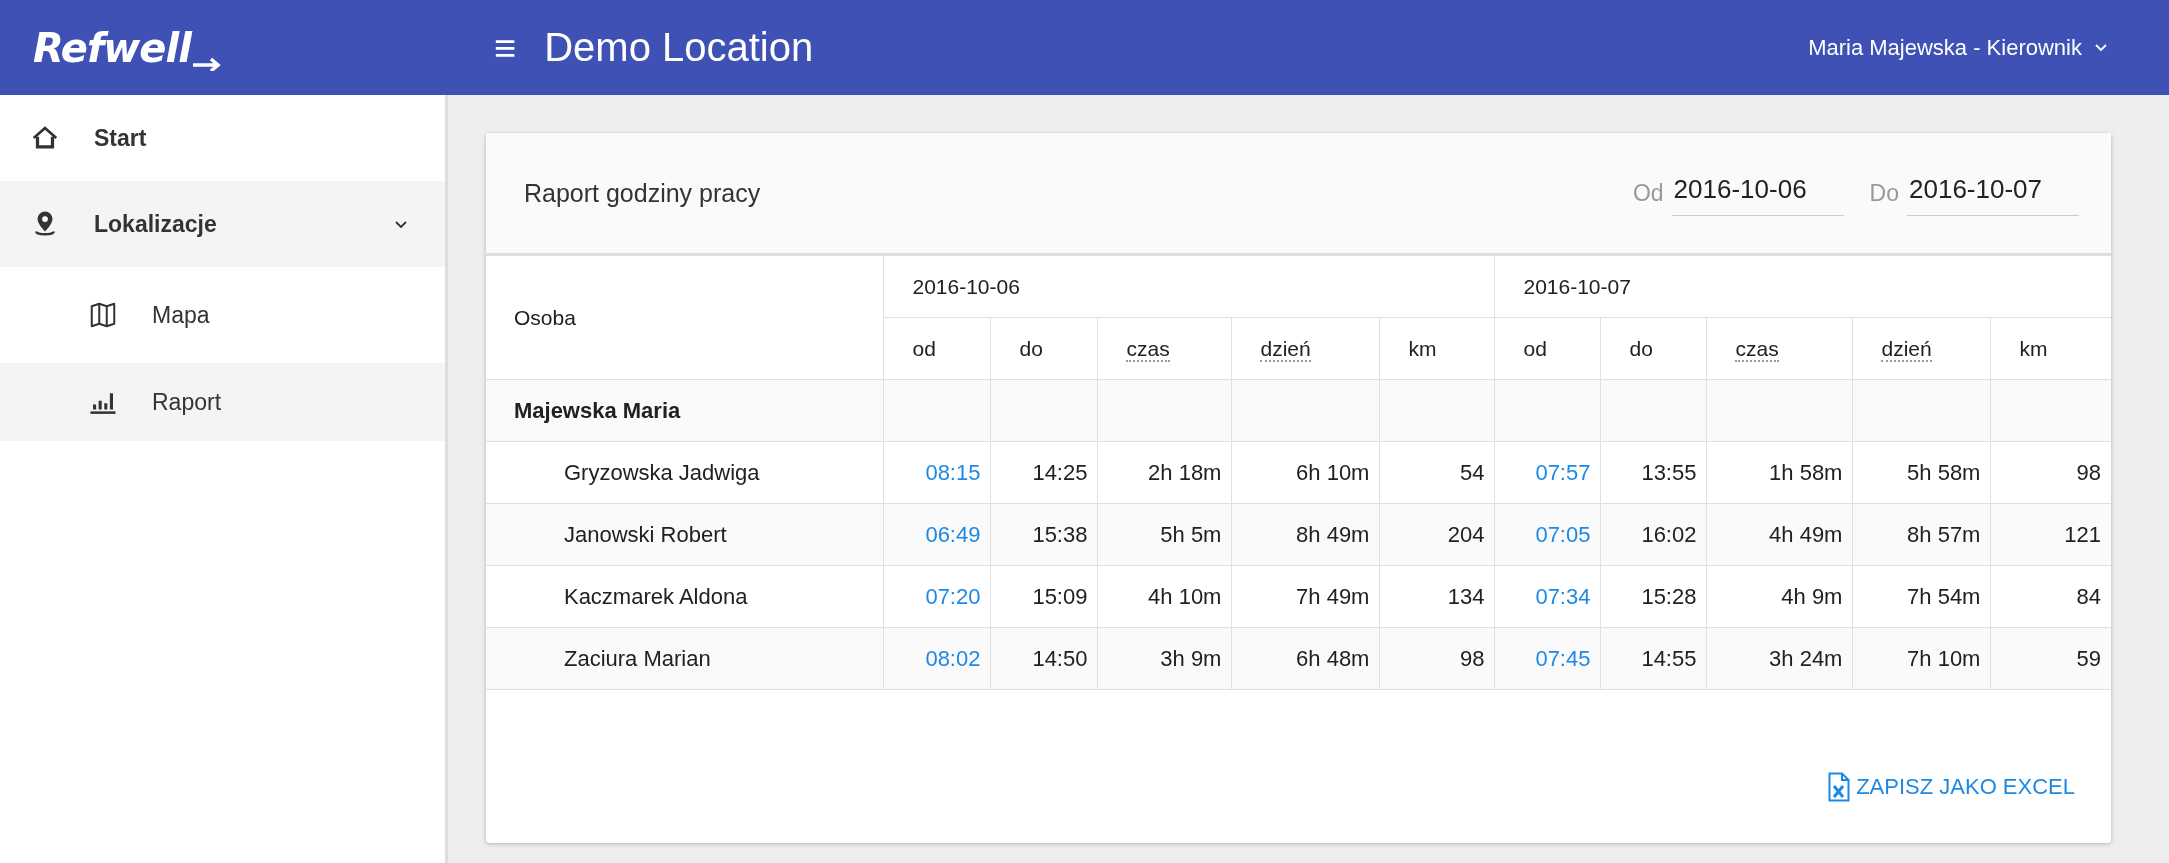 The height and width of the screenshot is (863, 2169). I want to click on table-cell: 14:55, so click(1653, 658).